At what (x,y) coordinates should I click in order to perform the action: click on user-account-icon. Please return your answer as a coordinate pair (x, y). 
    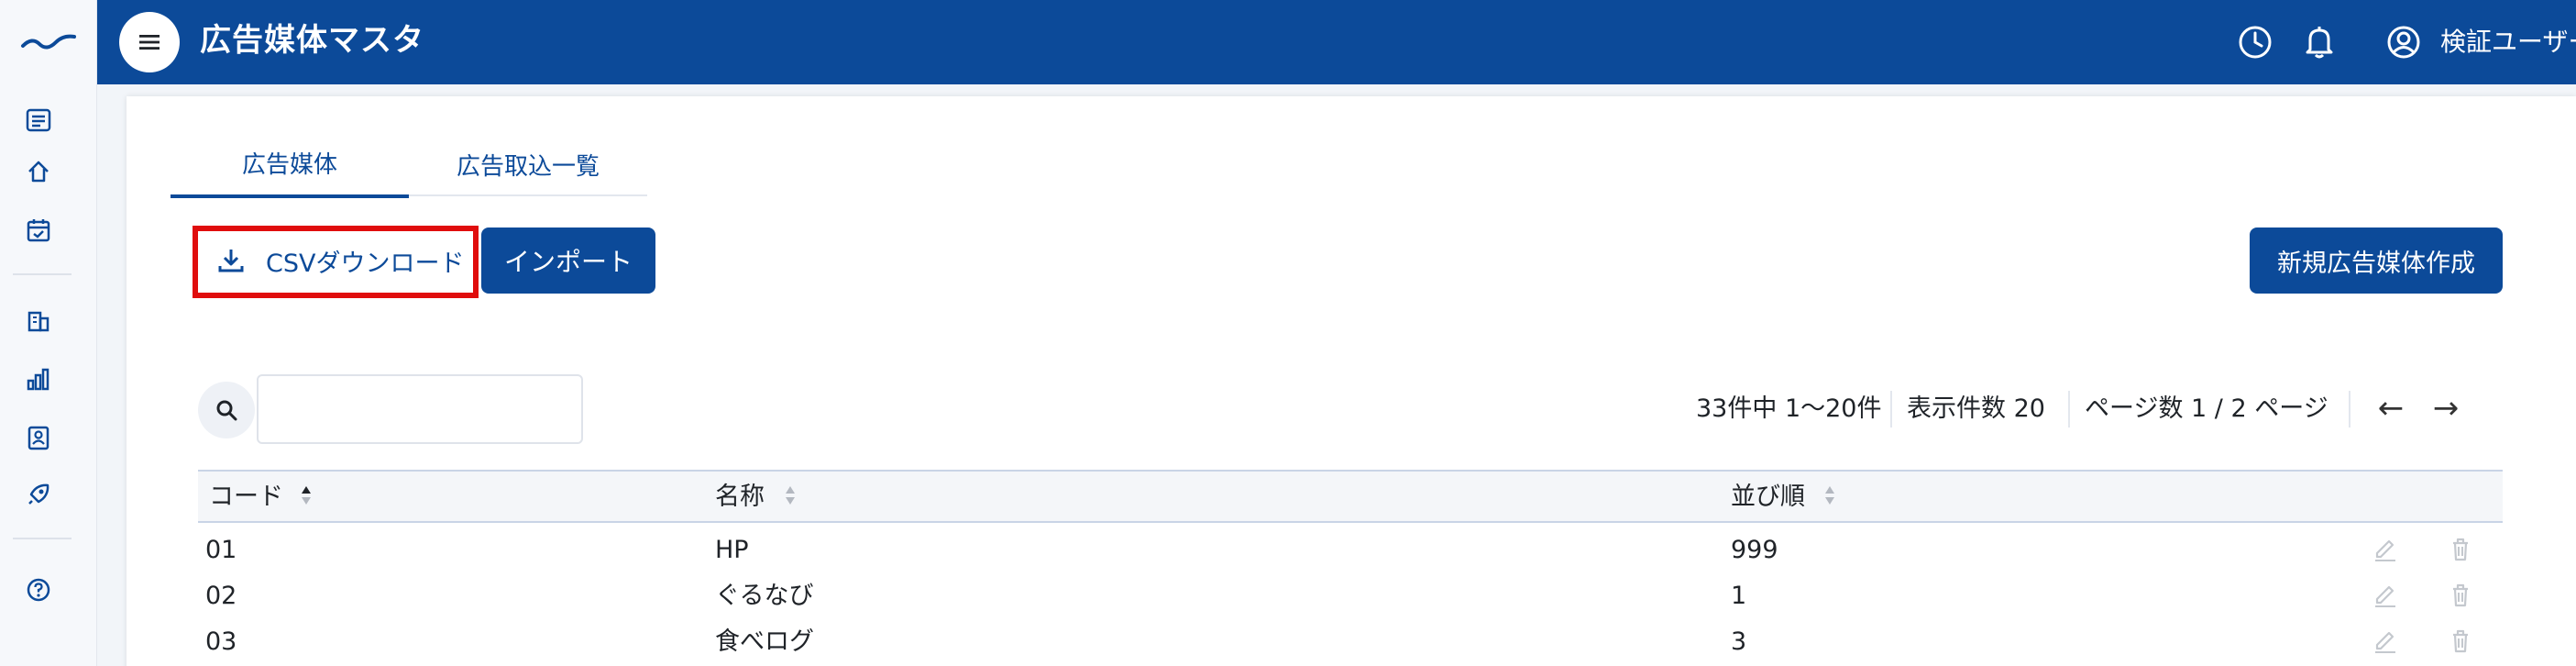
    Looking at the image, I should click on (2403, 42).